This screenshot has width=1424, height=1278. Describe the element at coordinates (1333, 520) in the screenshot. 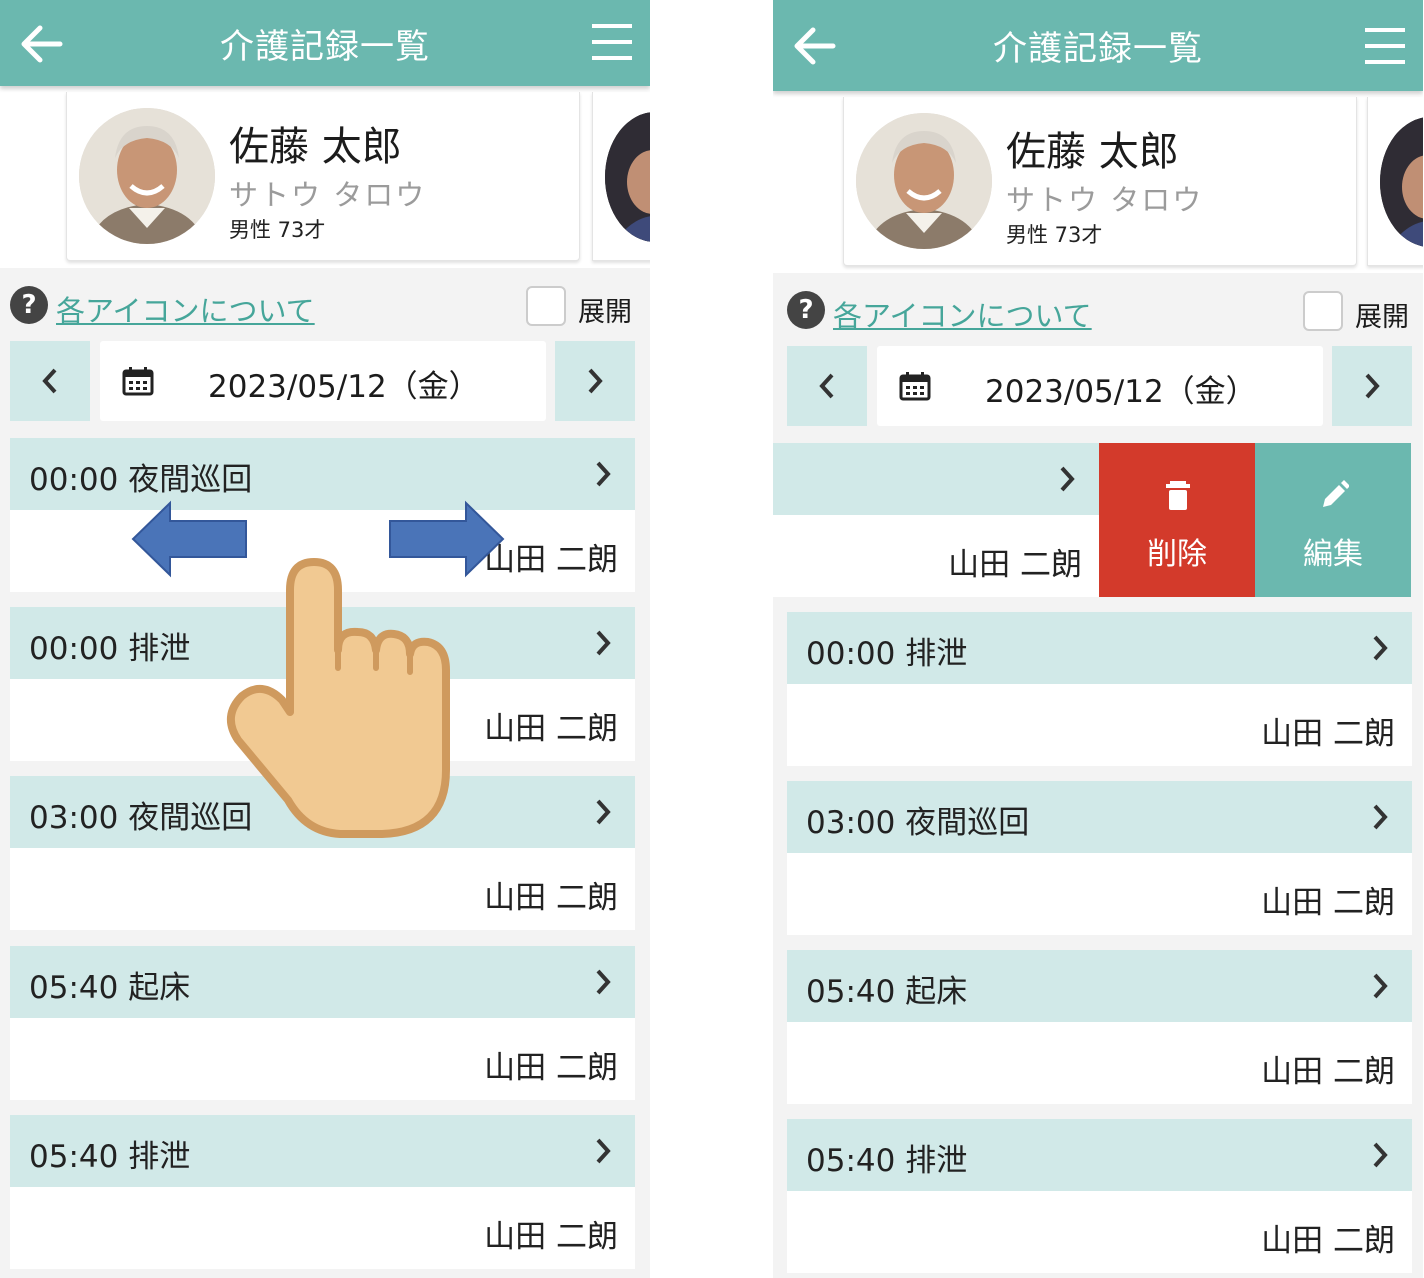

I see `edit-button: 編集` at that location.